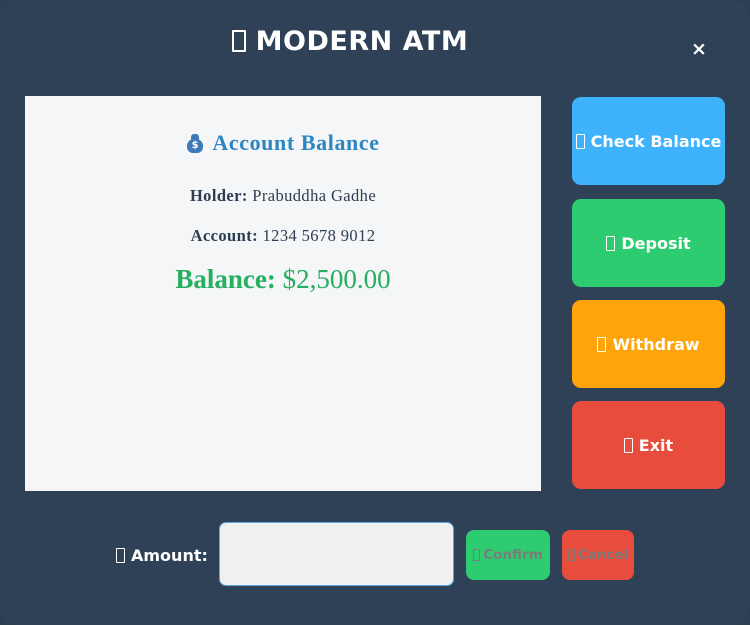 This screenshot has width=750, height=625. I want to click on holder-line: Holder: Prabuddha Gadhe, so click(283, 196).